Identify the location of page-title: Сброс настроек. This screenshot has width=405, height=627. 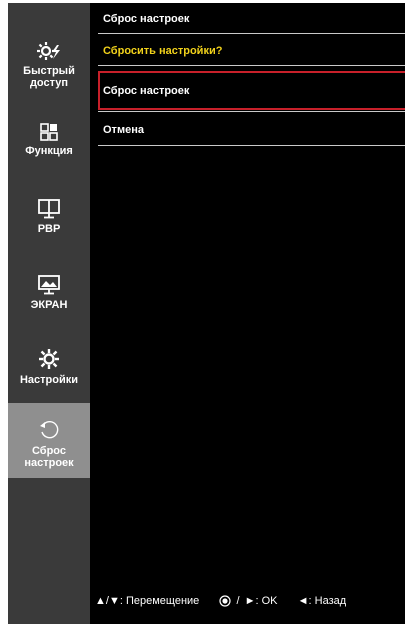
(146, 19).